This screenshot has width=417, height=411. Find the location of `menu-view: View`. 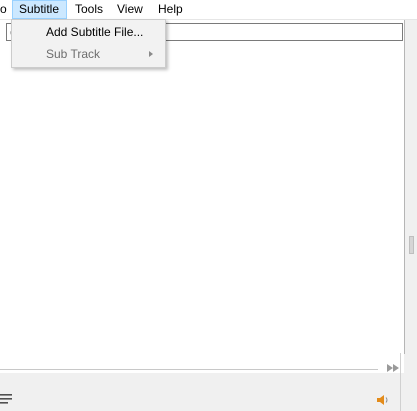

menu-view: View is located at coordinates (130, 9).